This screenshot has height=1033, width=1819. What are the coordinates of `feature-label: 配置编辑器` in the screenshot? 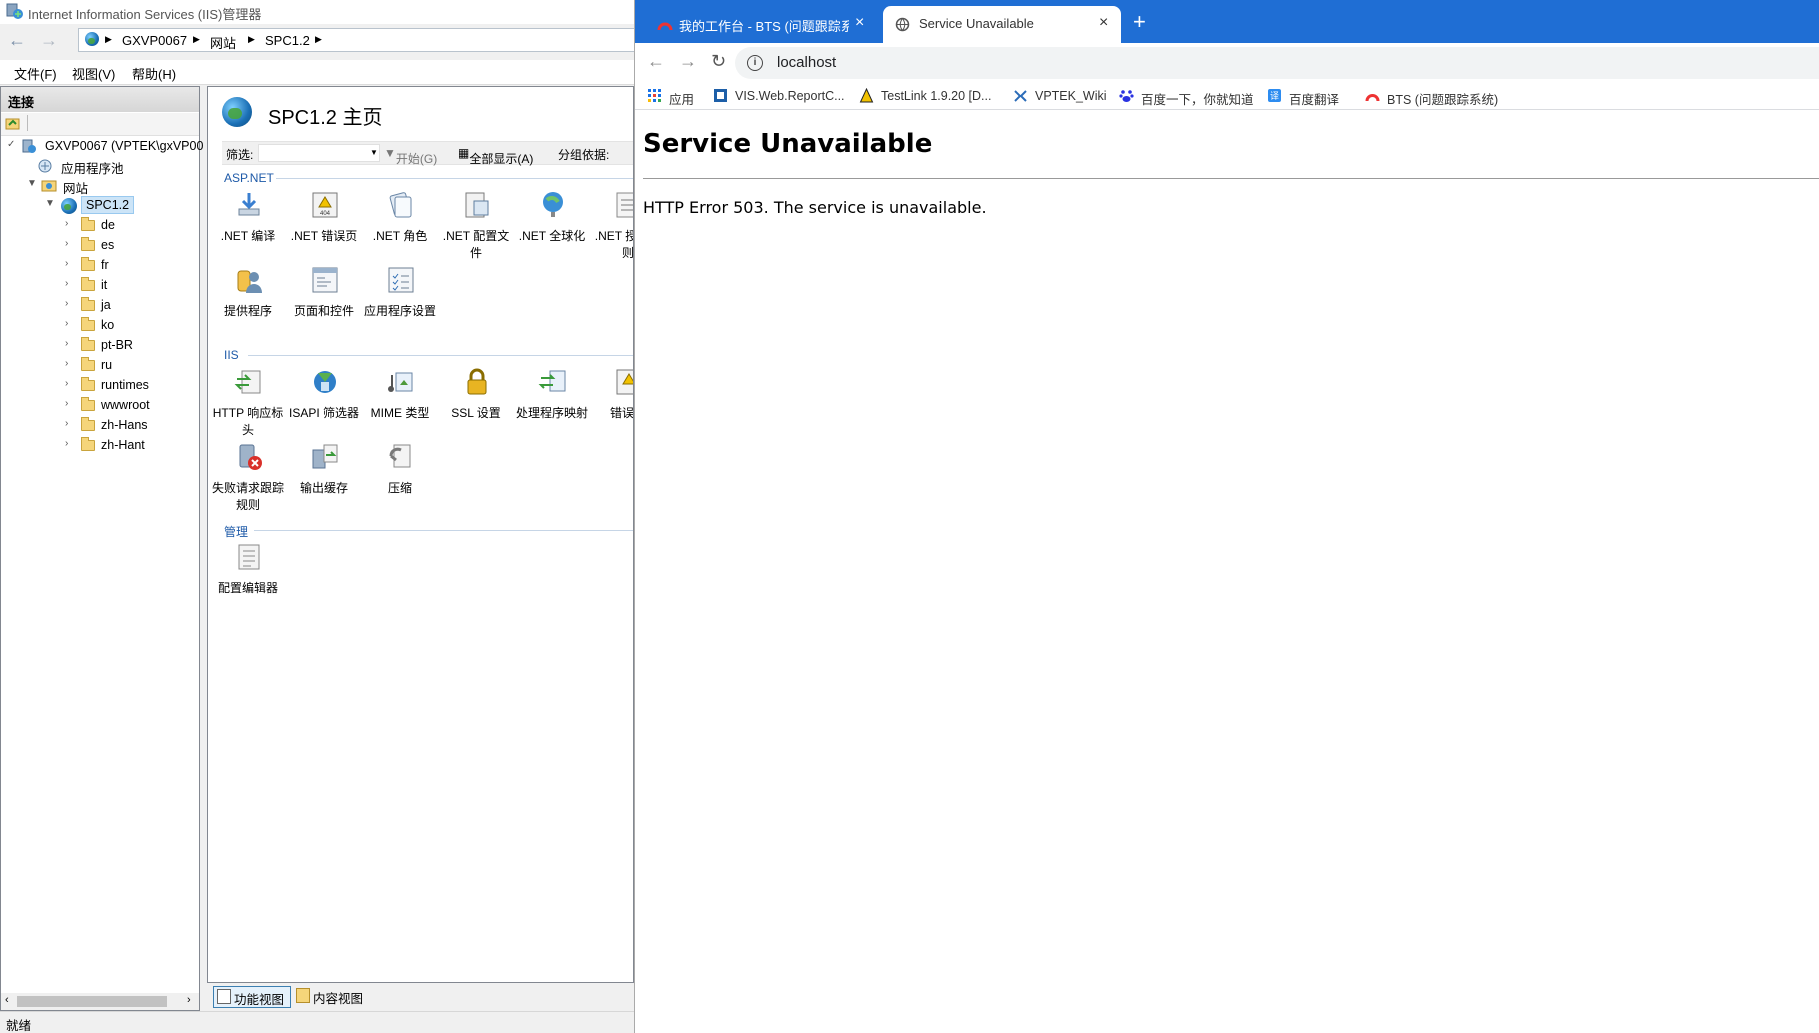 It's located at (247, 588).